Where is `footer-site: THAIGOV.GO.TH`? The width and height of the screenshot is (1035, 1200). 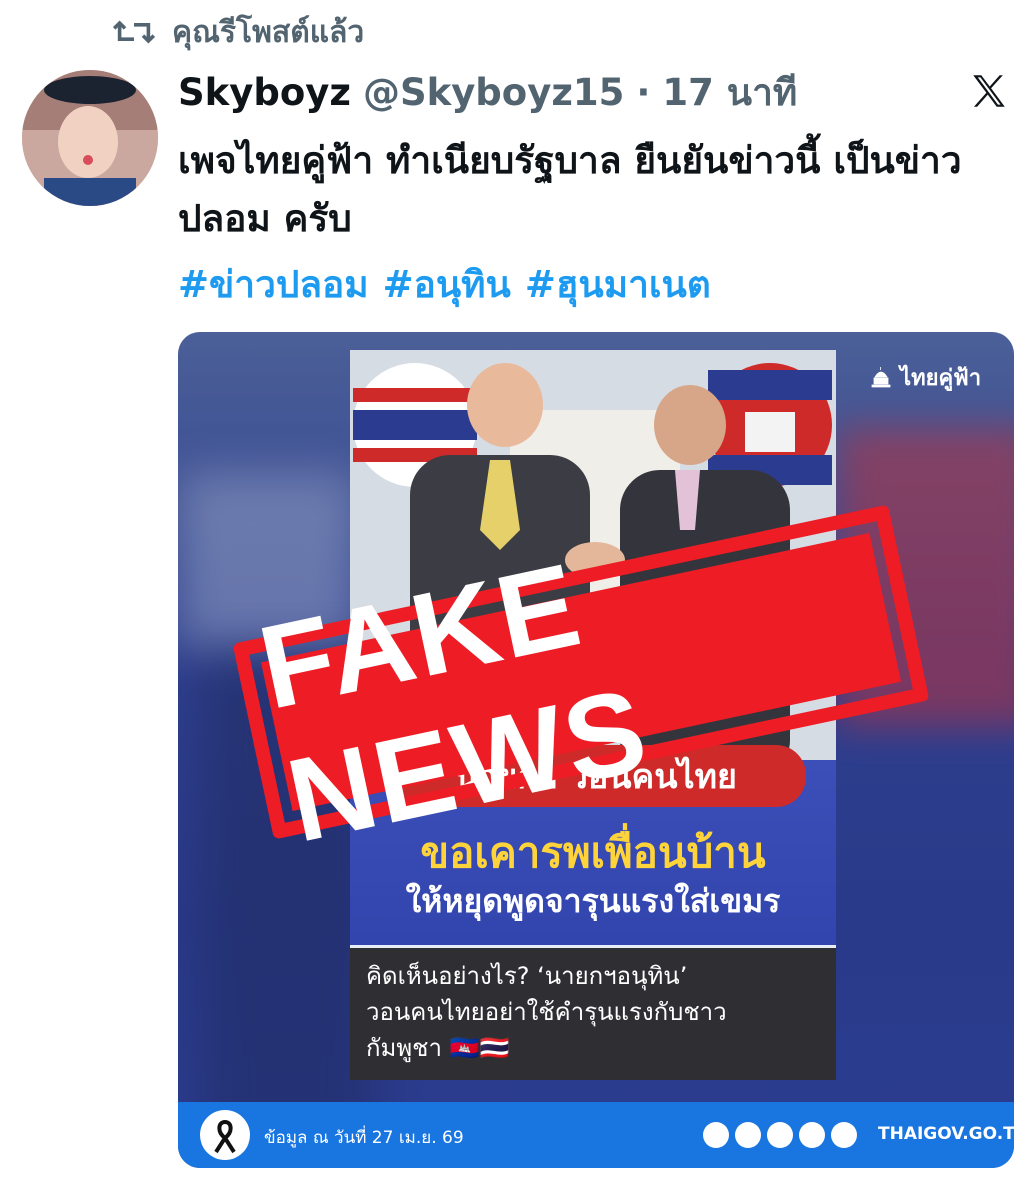 footer-site: THAIGOV.GO.TH is located at coordinates (946, 1134).